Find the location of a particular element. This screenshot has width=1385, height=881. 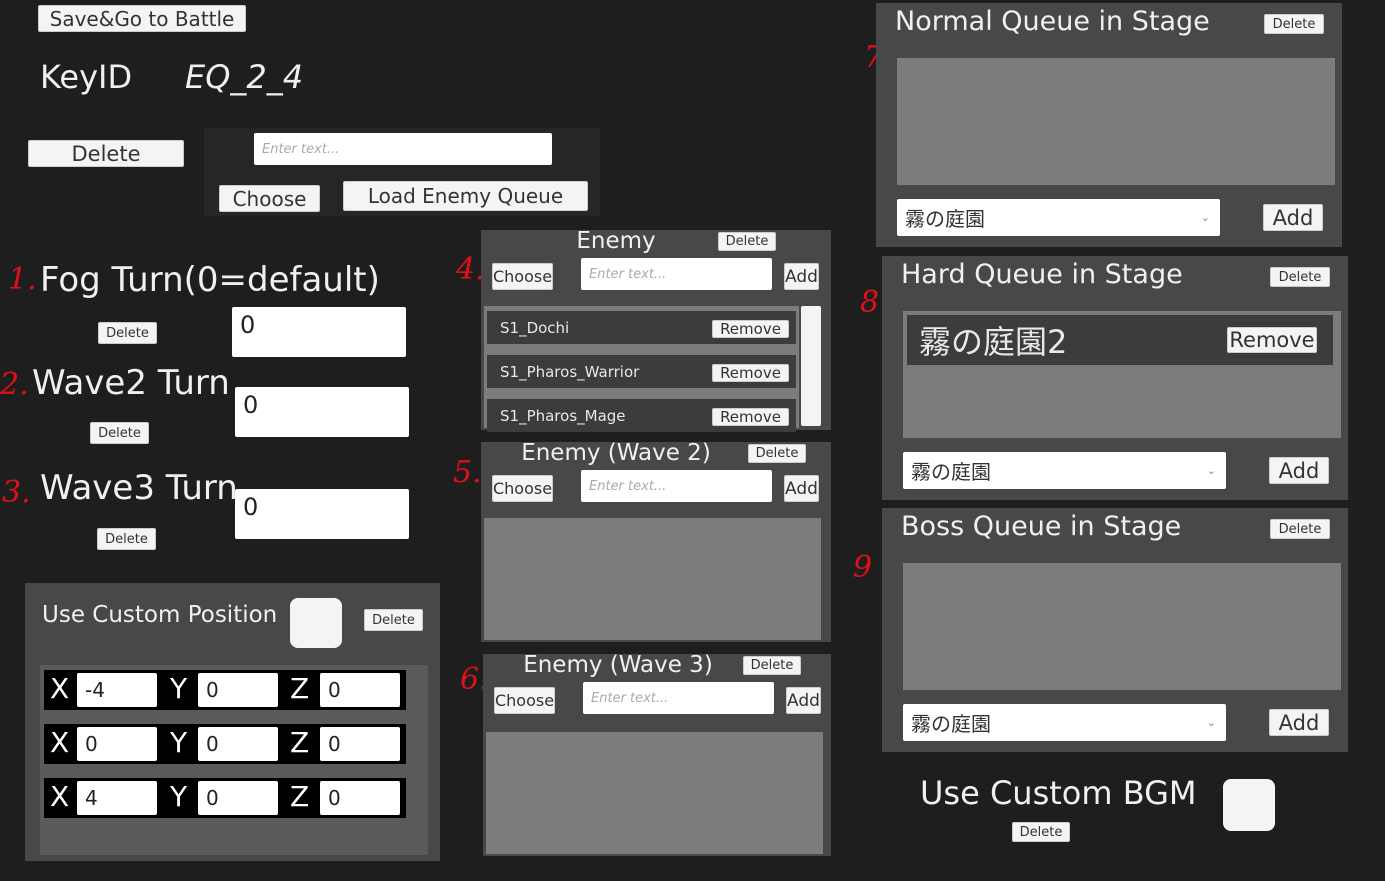

custom-position-checkbox is located at coordinates (316, 623).